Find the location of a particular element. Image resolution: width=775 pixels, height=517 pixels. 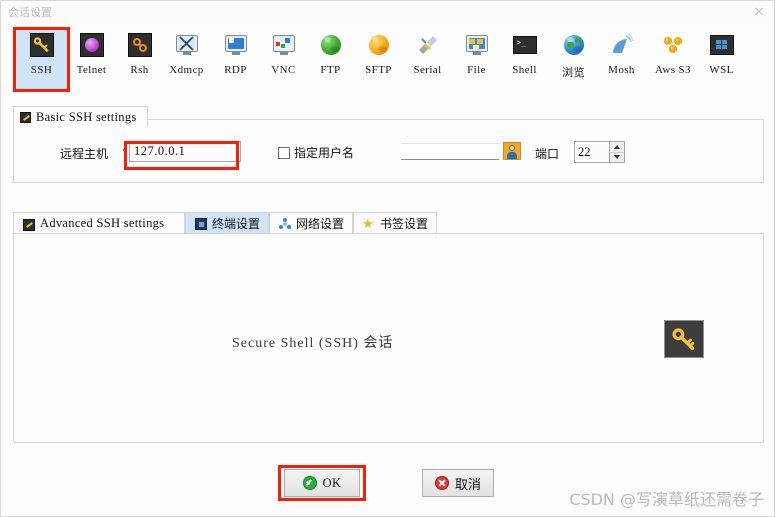

port-stepper is located at coordinates (599, 152).